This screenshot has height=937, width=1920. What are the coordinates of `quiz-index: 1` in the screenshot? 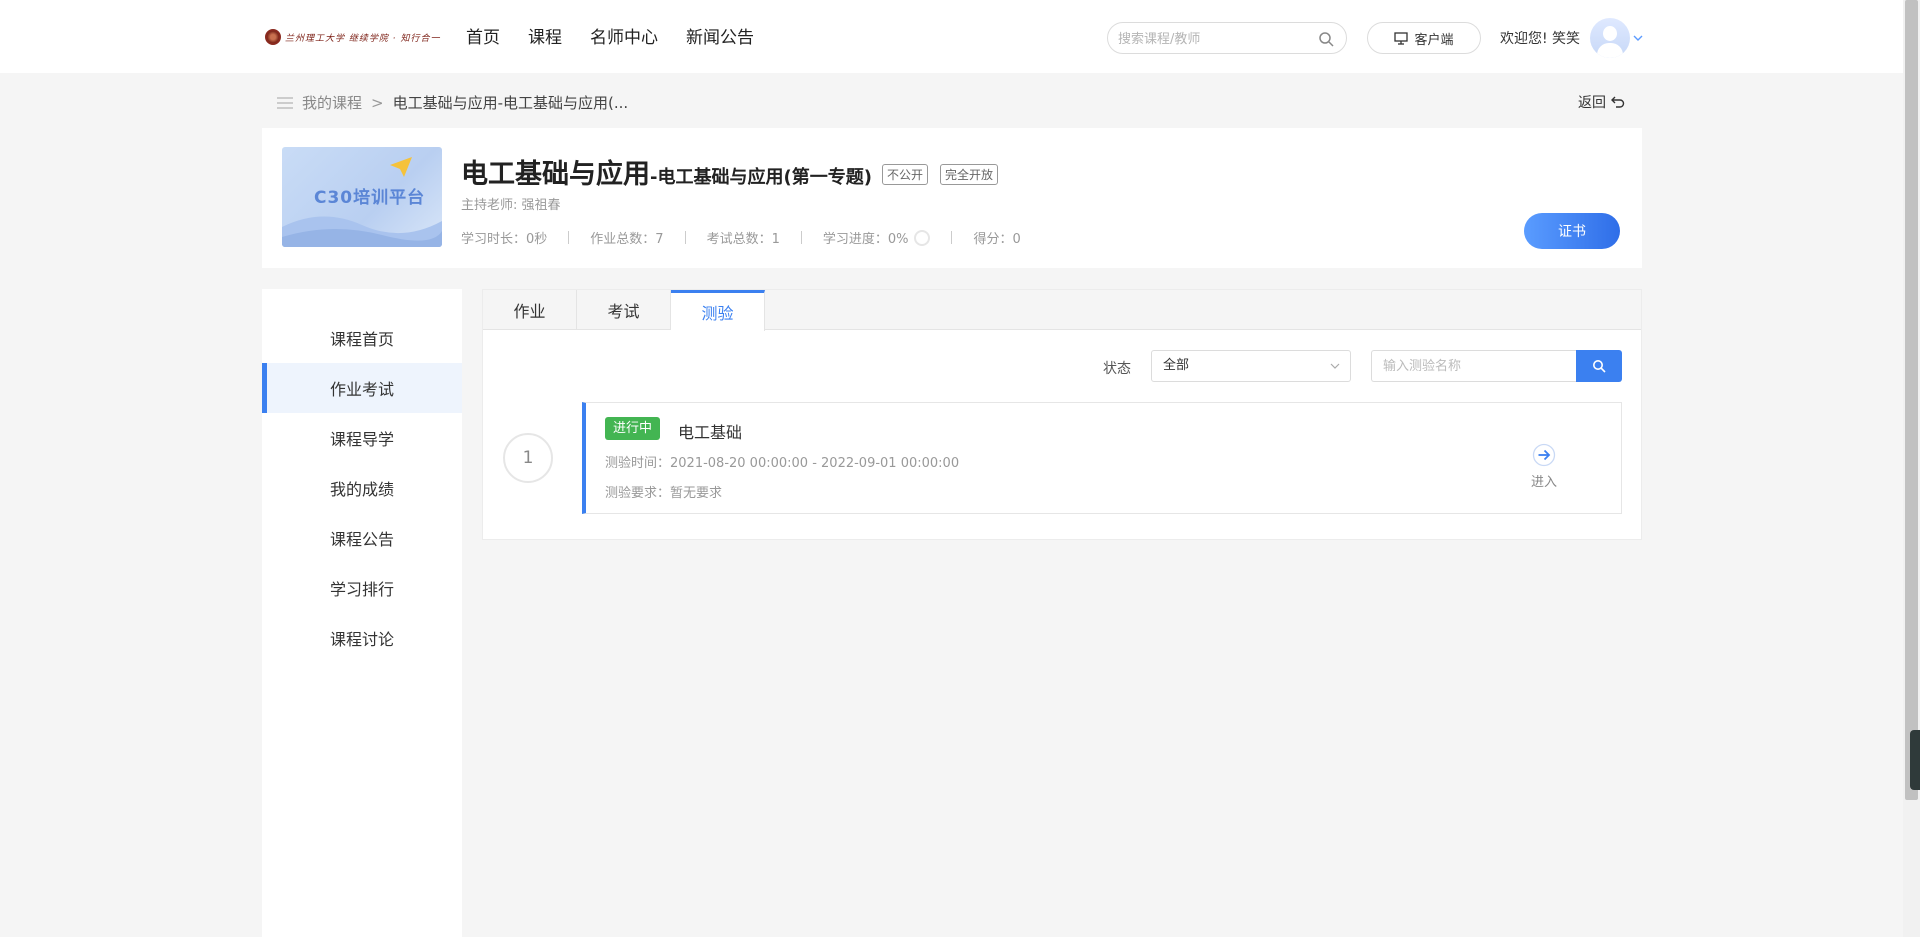 It's located at (528, 458).